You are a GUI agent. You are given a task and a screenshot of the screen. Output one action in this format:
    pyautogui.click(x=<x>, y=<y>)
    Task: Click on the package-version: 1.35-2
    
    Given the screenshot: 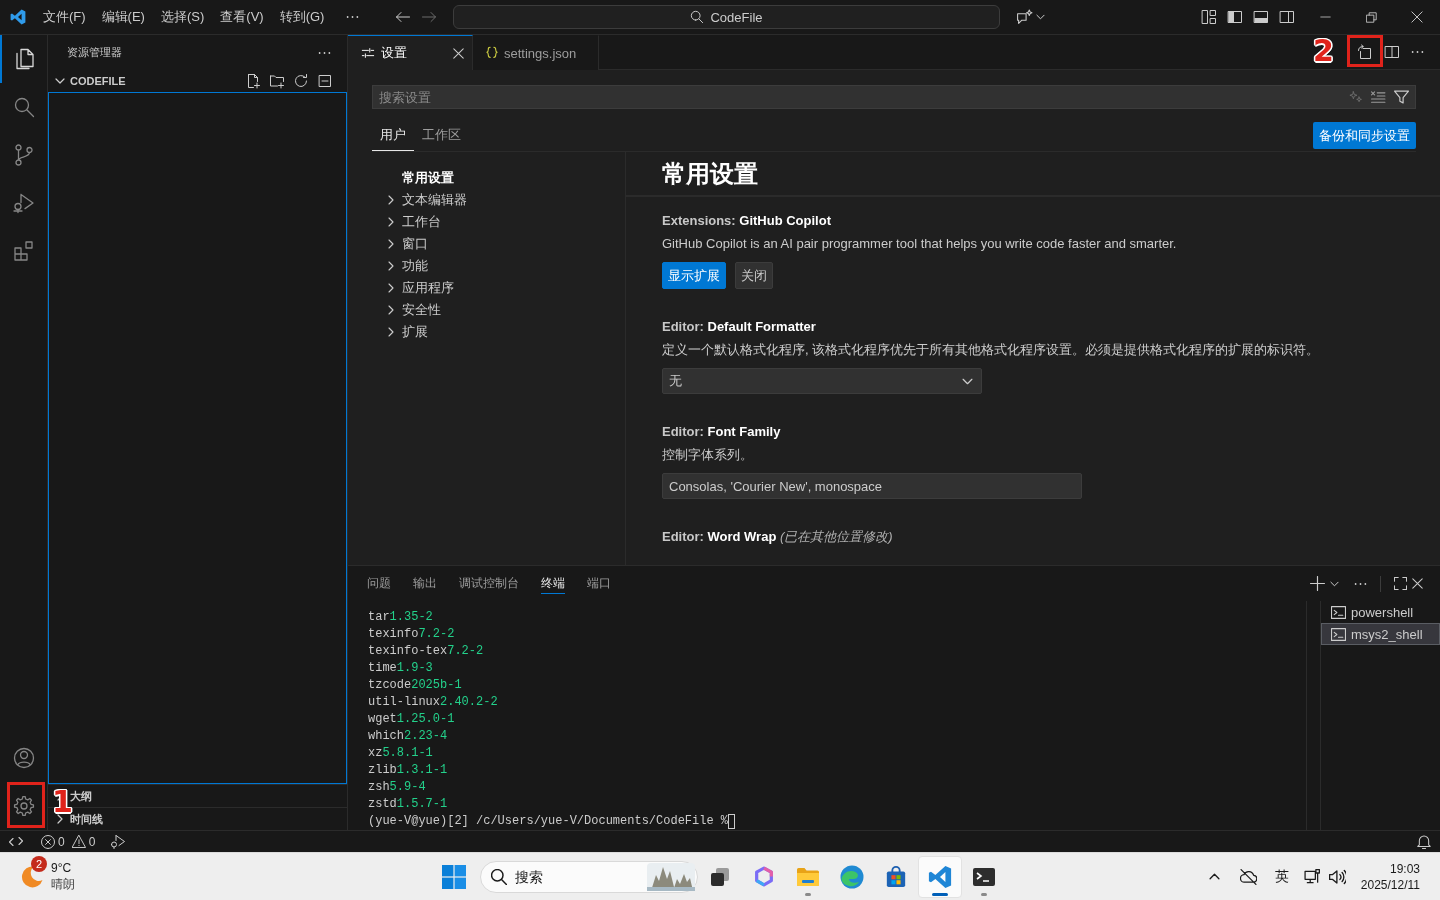 What is the action you would take?
    pyautogui.click(x=411, y=617)
    